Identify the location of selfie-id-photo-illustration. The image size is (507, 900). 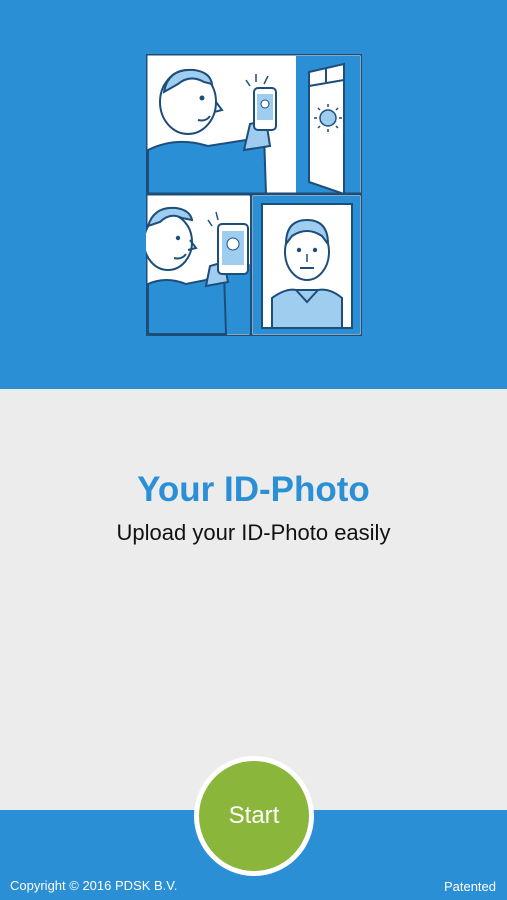
(254, 195).